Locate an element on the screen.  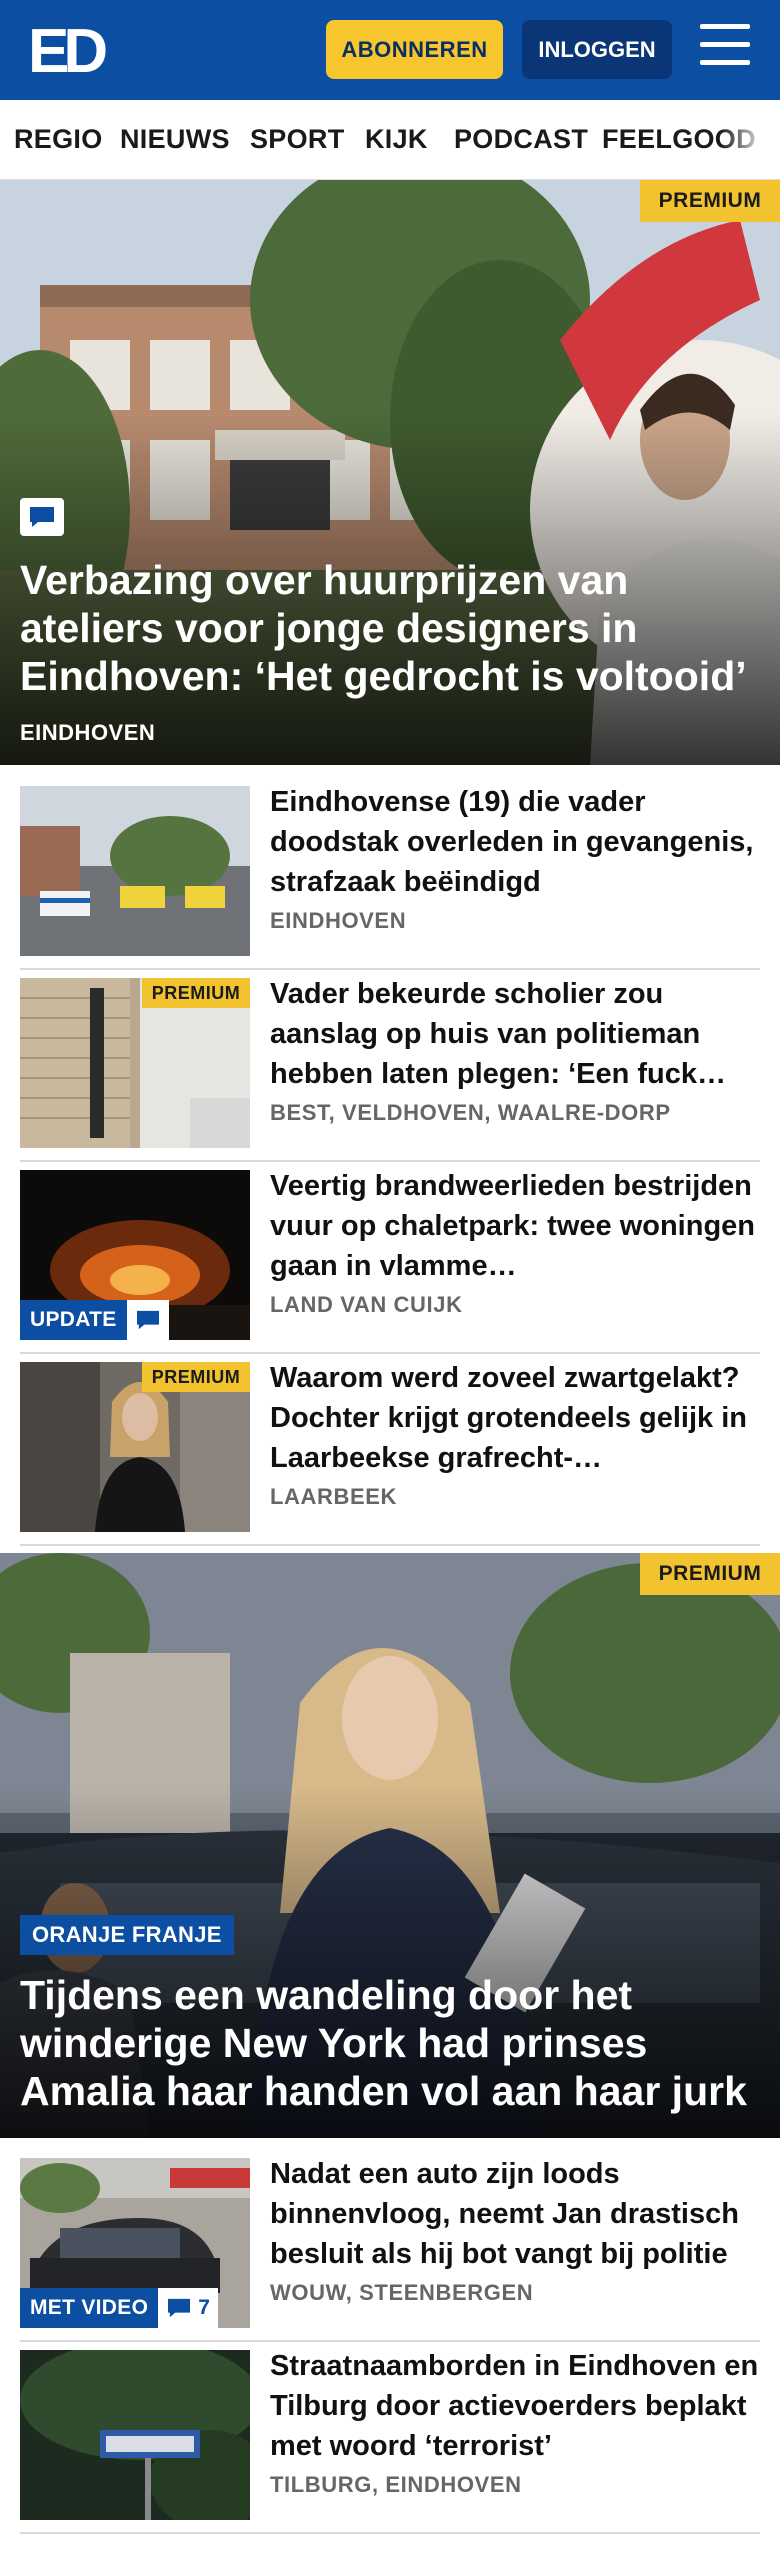
ed-logo: ED is located at coordinates (73, 49).